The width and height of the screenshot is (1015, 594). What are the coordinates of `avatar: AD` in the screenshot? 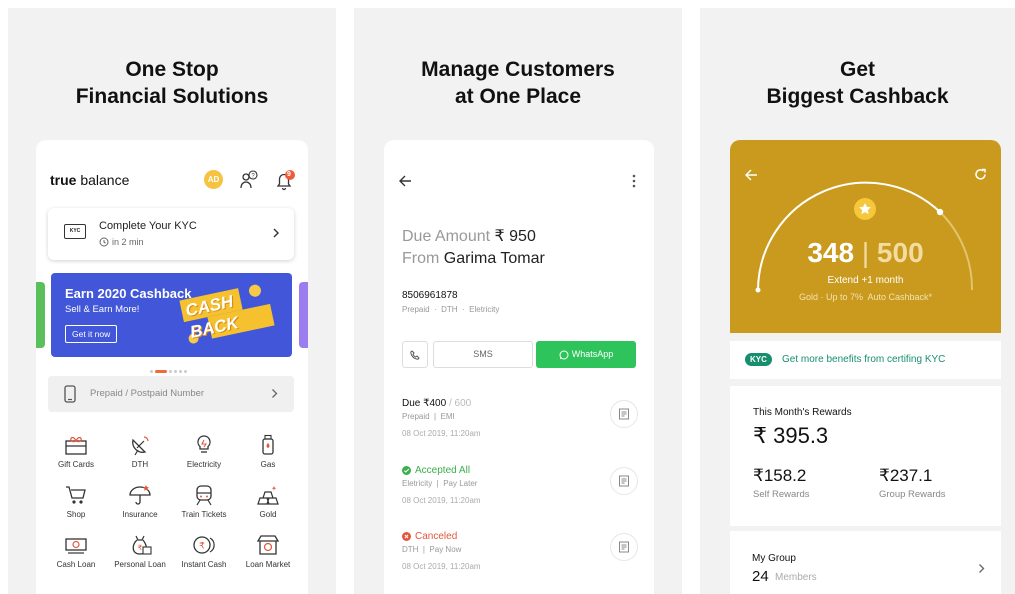 It's located at (213, 179).